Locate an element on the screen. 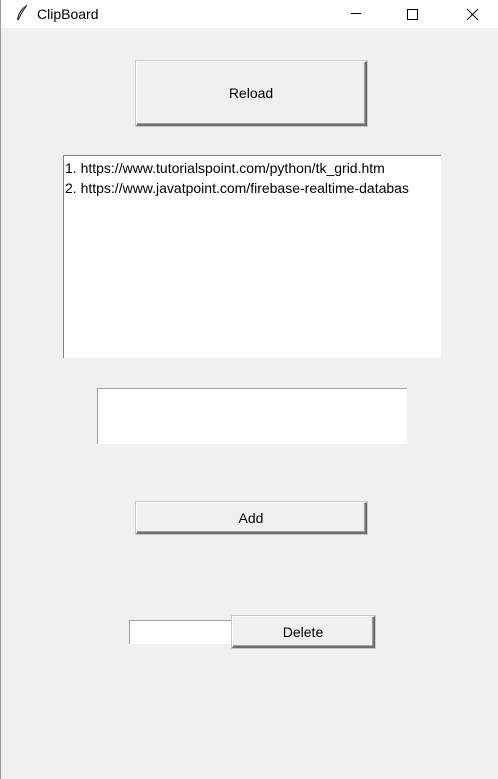 This screenshot has width=498, height=779. close-icon is located at coordinates (472, 14).